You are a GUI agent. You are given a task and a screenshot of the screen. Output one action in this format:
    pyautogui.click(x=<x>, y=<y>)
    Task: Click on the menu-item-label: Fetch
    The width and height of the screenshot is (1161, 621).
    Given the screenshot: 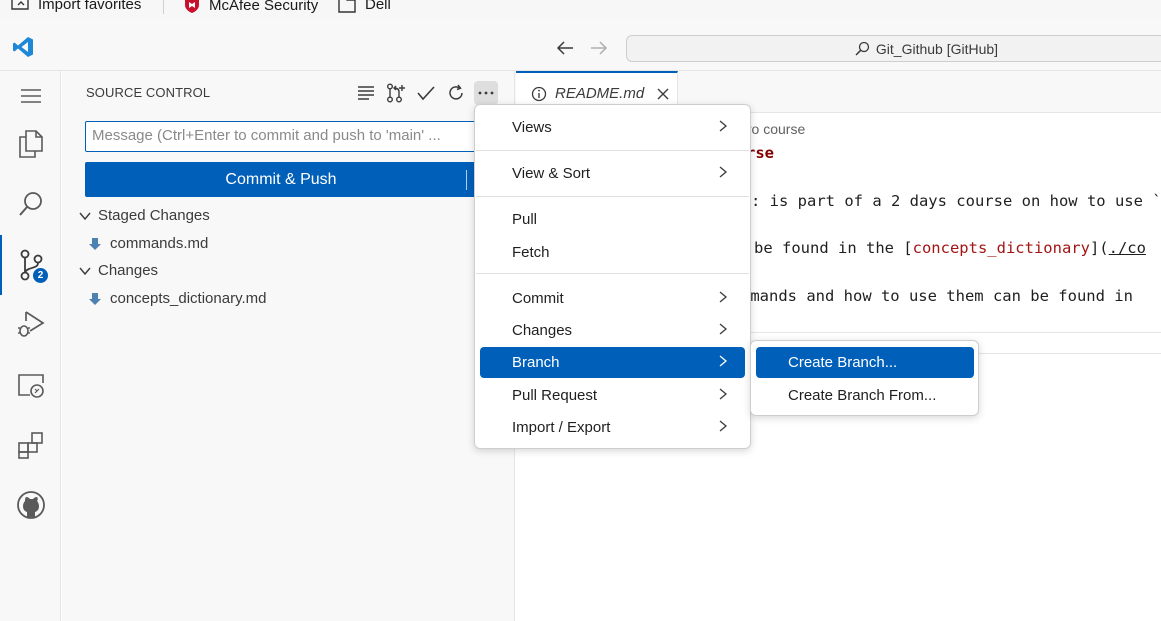 What is the action you would take?
    pyautogui.click(x=531, y=252)
    